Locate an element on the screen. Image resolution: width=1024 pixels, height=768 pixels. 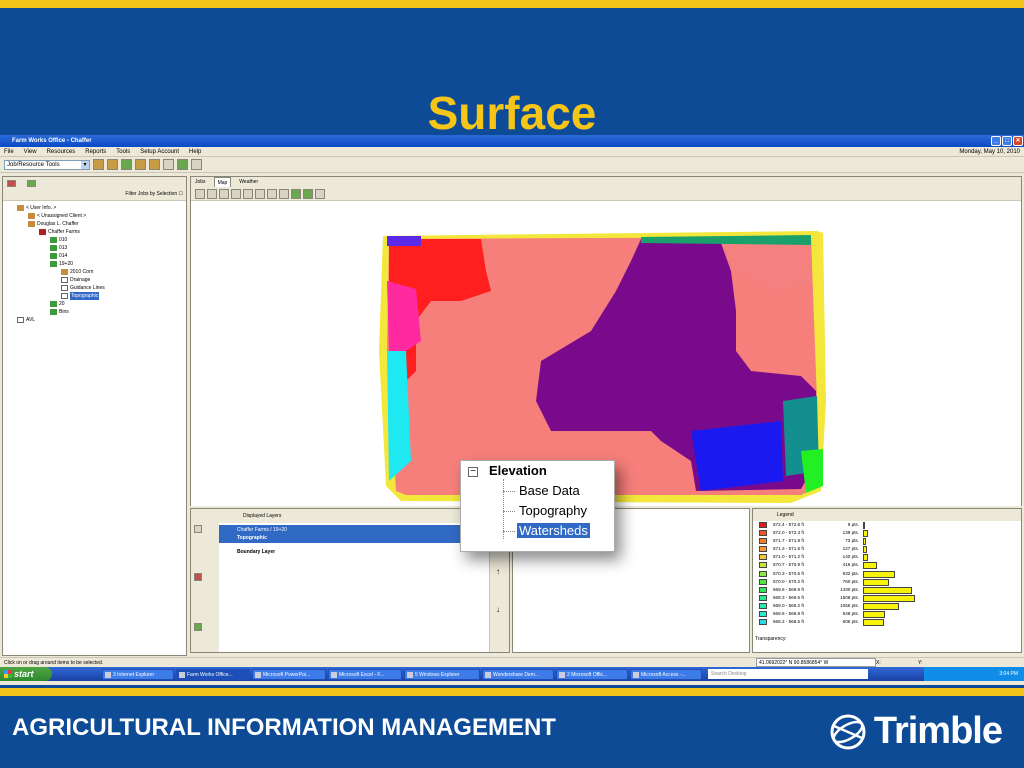
elevation-node: Elevation is located at coordinates (518, 470).